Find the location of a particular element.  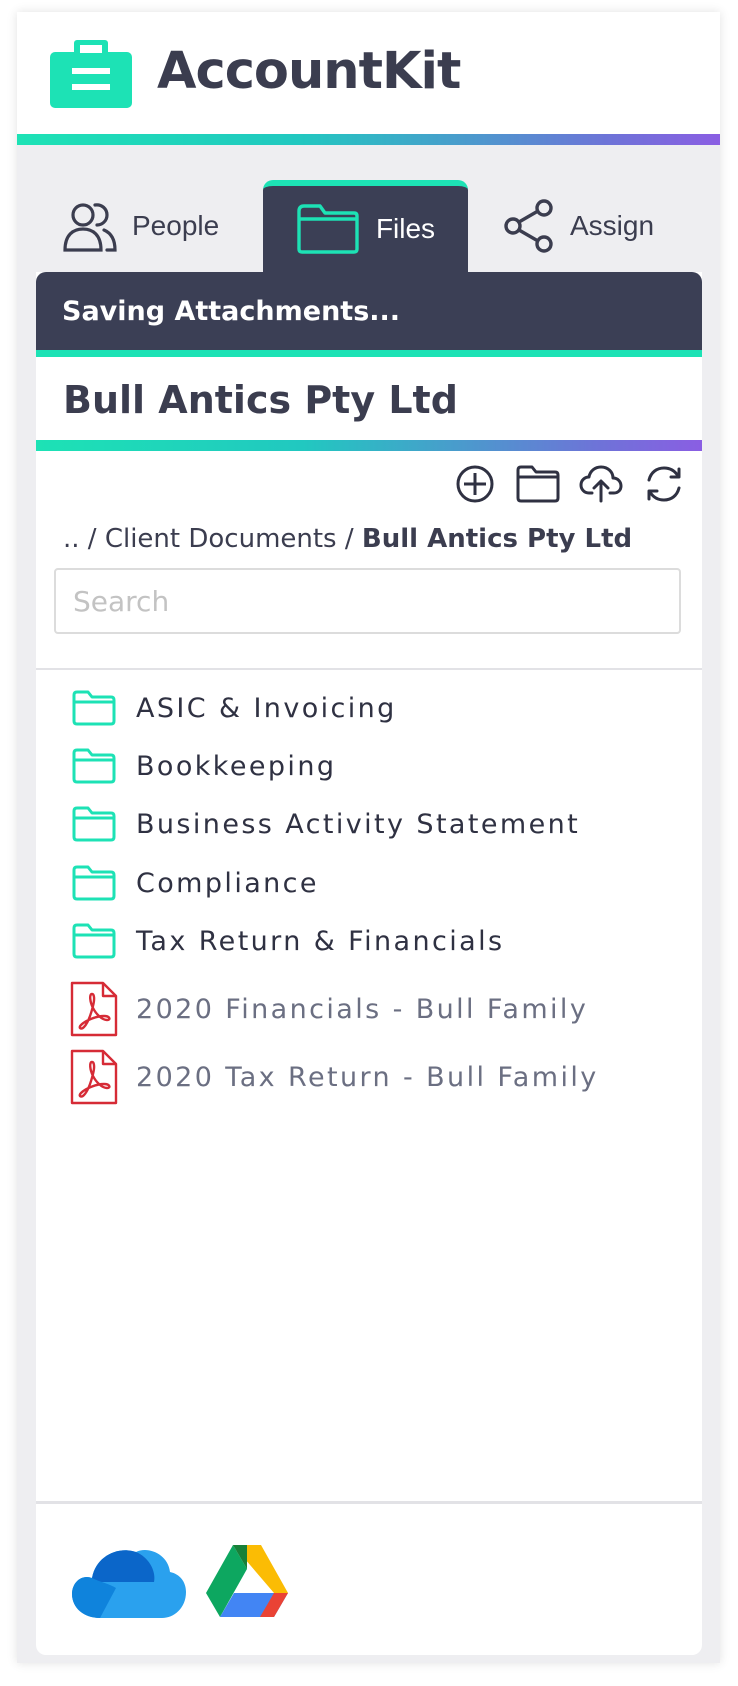

briefcase-logo-icon is located at coordinates (91, 74).